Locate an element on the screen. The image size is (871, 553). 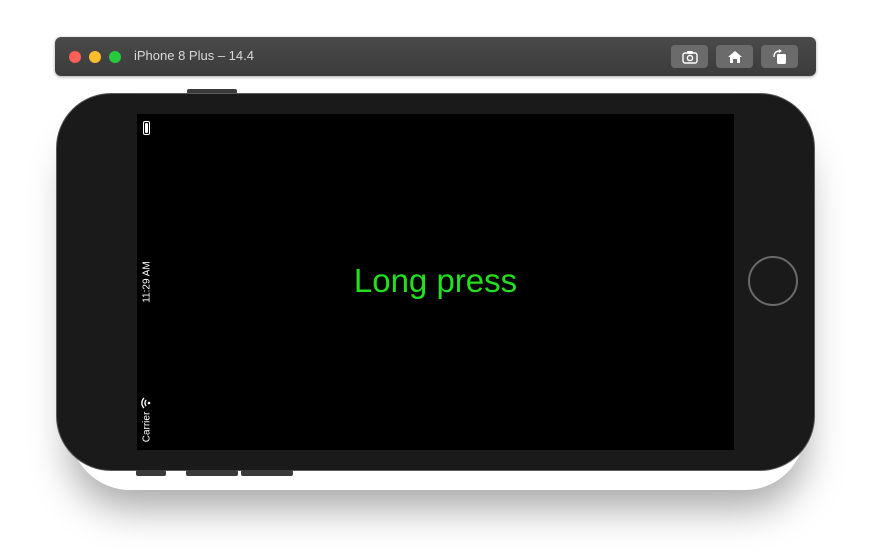
long-press-label: Long press is located at coordinates (435, 281).